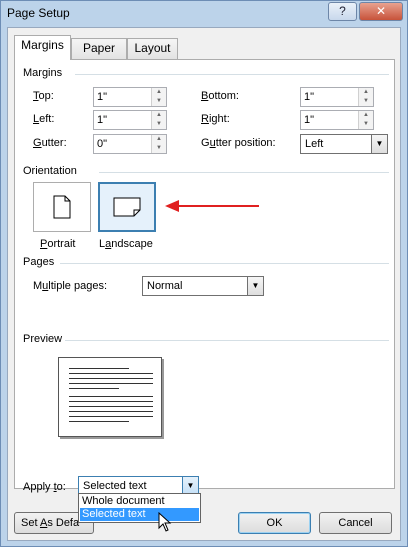 The width and height of the screenshot is (408, 547). I want to click on gutter-spinner: 0" ▲ ▼, so click(130, 144).